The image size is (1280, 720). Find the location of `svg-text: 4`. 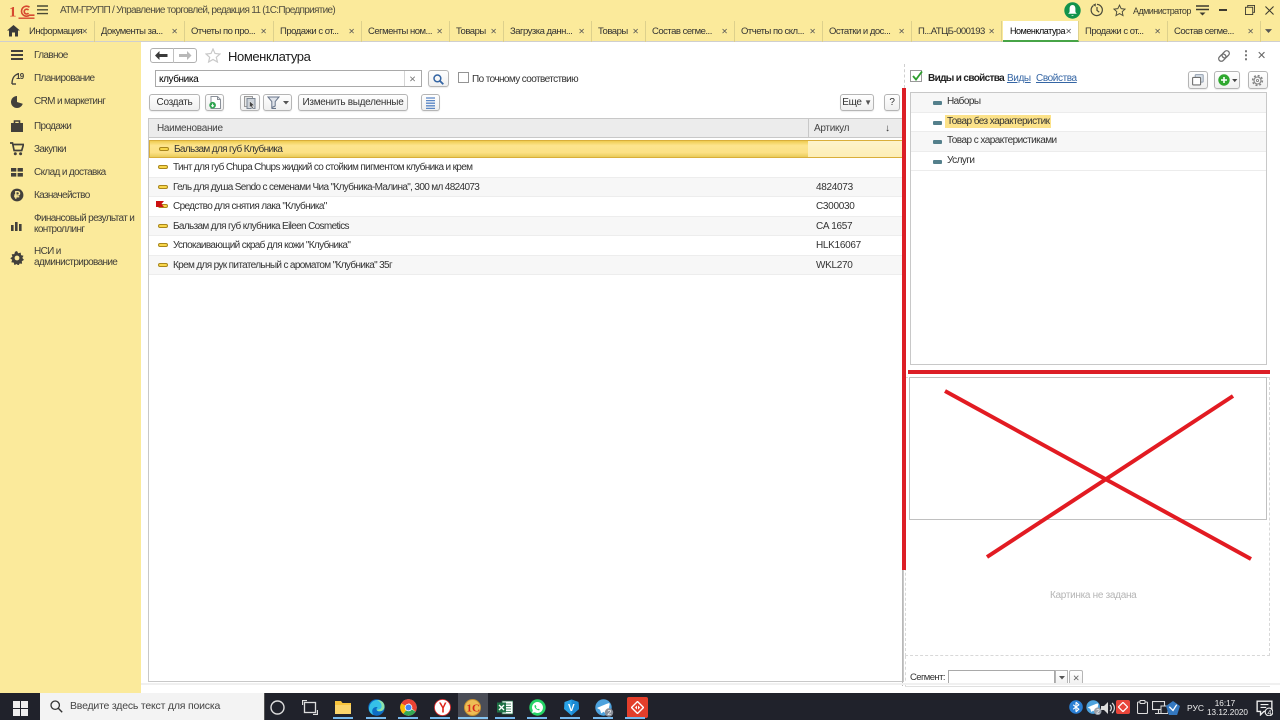

svg-text: 4 is located at coordinates (1269, 712).